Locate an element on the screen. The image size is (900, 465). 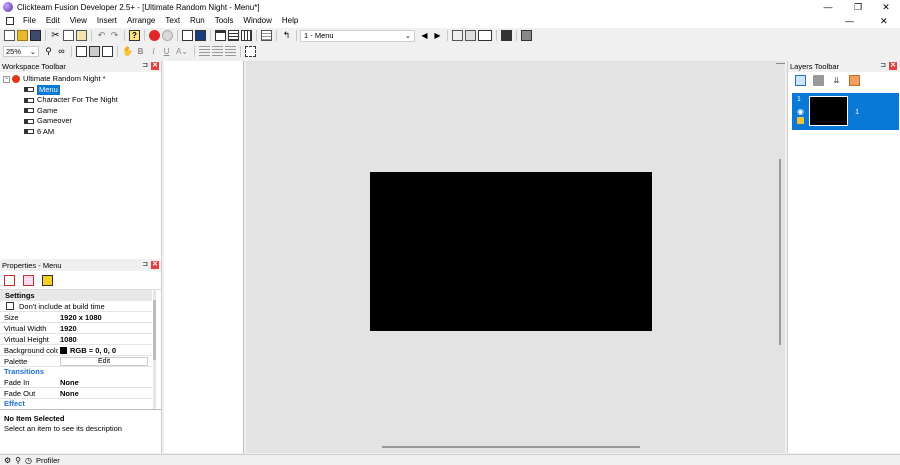
layer-row: 1 ◉ 1 is located at coordinates (845, 111).